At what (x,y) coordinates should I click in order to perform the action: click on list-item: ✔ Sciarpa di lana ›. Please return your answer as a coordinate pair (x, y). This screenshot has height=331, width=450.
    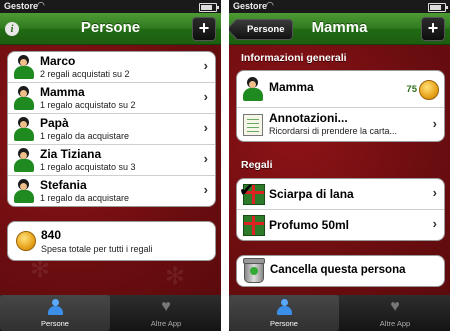
    Looking at the image, I should click on (340, 194).